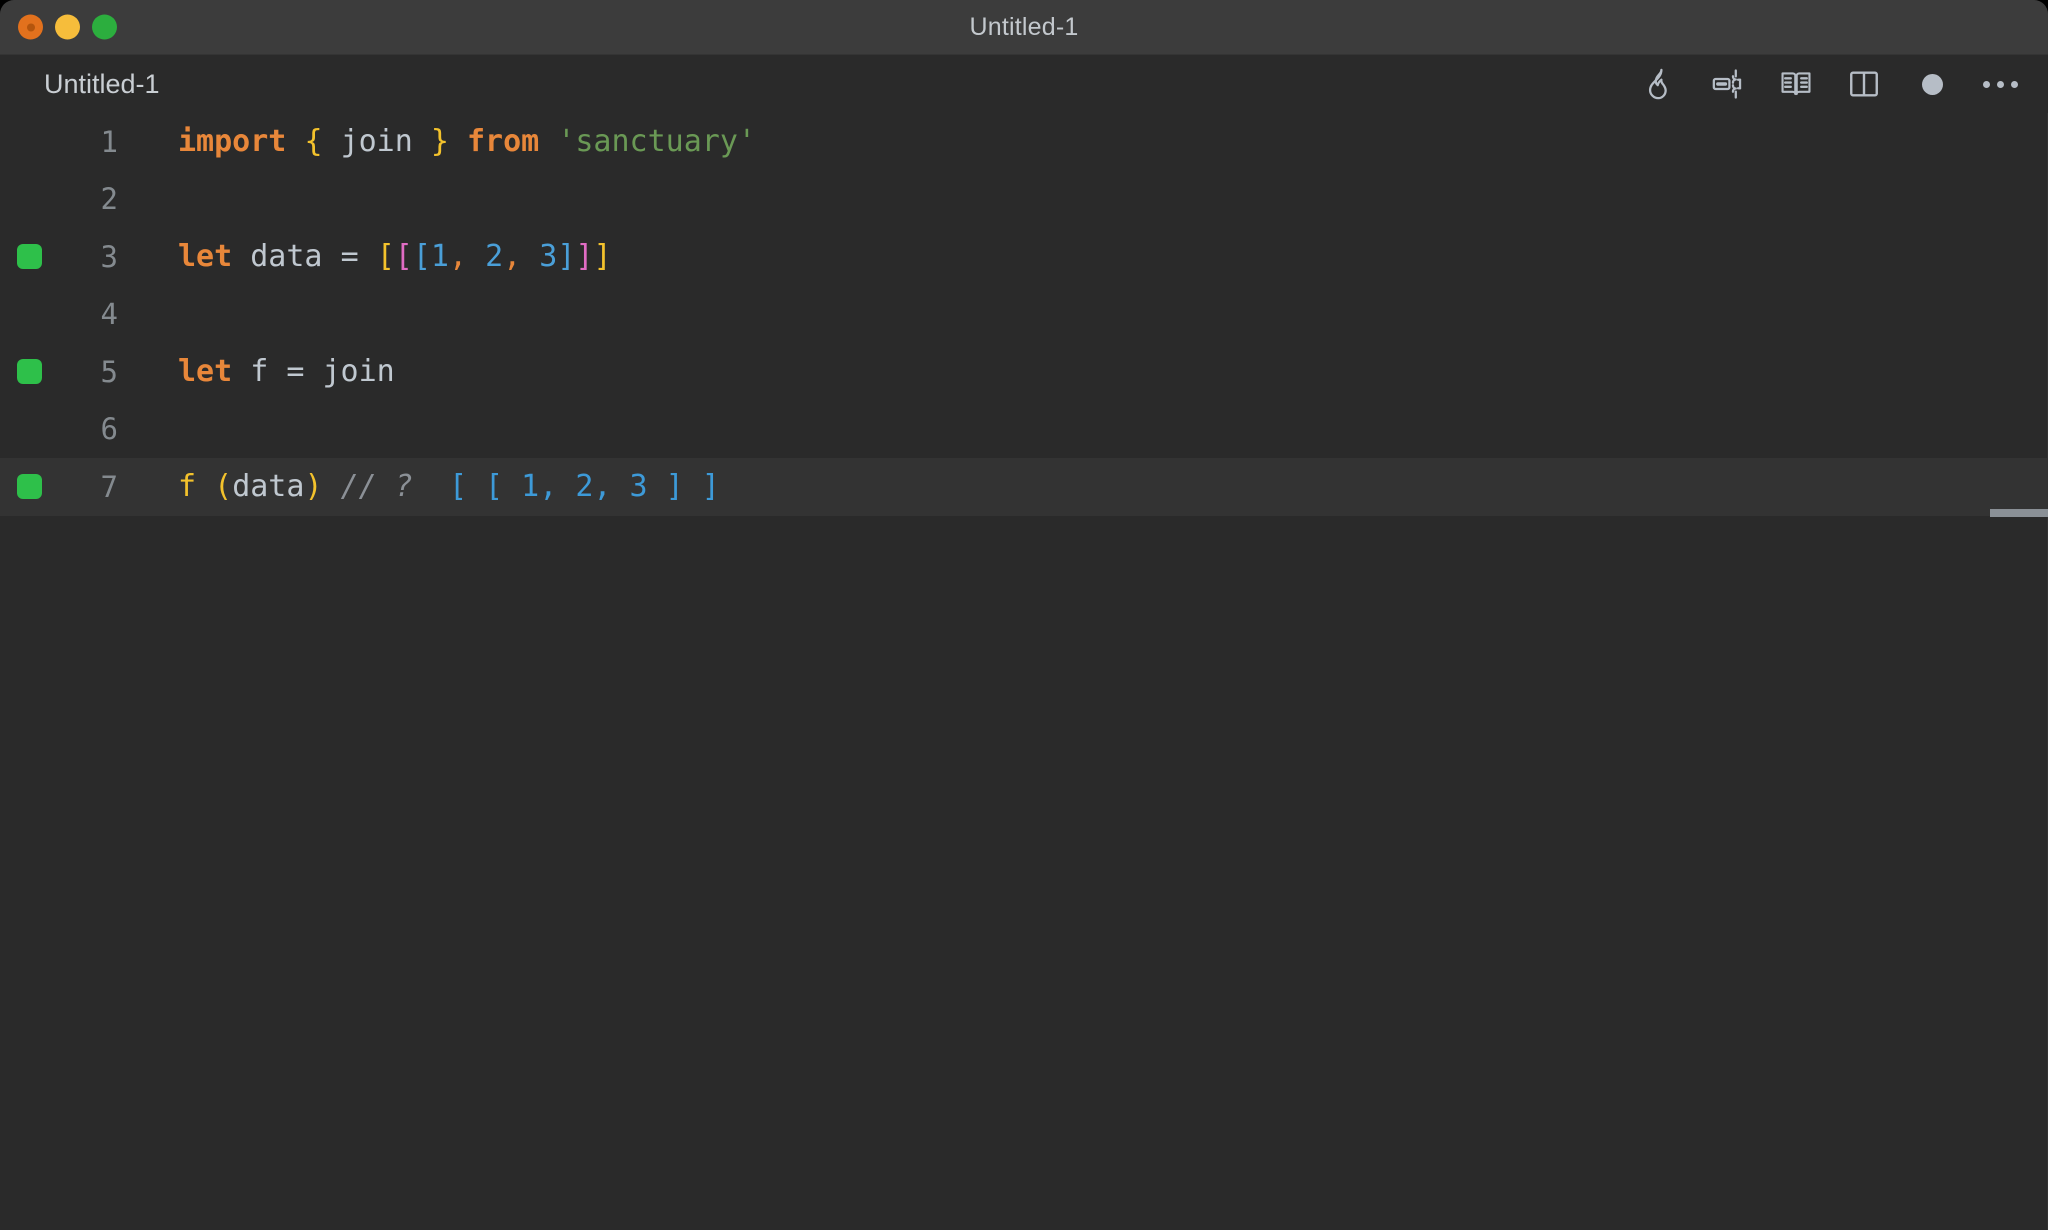 The image size is (2048, 1230). What do you see at coordinates (1660, 84) in the screenshot?
I see `flame-icon` at bounding box center [1660, 84].